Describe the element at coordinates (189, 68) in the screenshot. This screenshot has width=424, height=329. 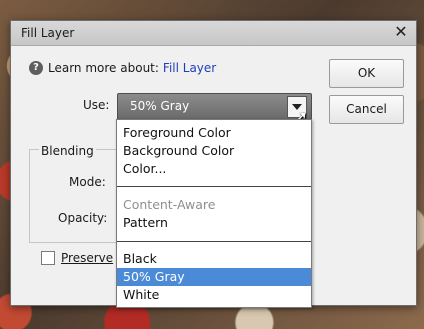
I see `learn-more-link: Fill Layer` at that location.